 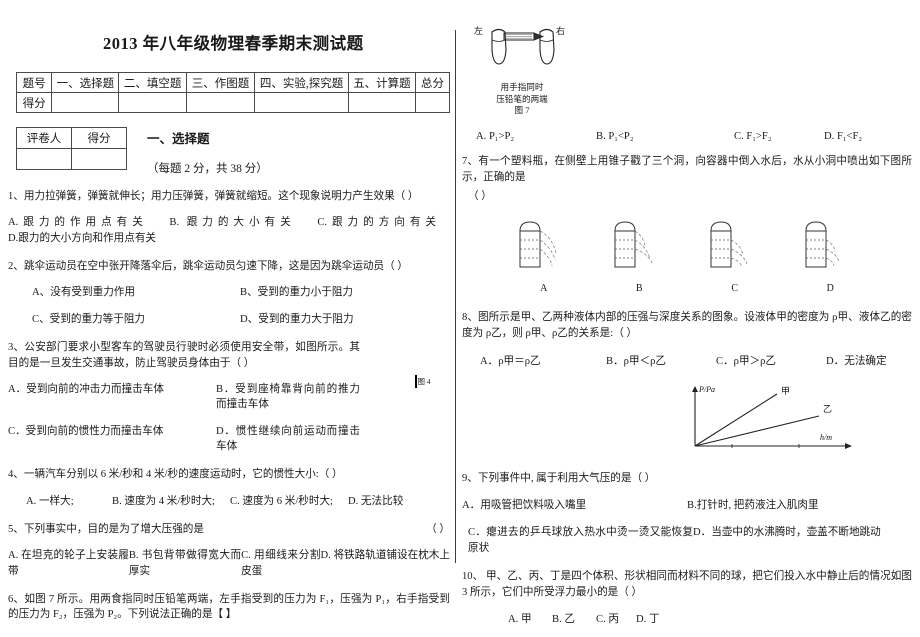 What do you see at coordinates (522, 110) in the screenshot?
I see `pencil-caption-line-3: 图 7` at bounding box center [522, 110].